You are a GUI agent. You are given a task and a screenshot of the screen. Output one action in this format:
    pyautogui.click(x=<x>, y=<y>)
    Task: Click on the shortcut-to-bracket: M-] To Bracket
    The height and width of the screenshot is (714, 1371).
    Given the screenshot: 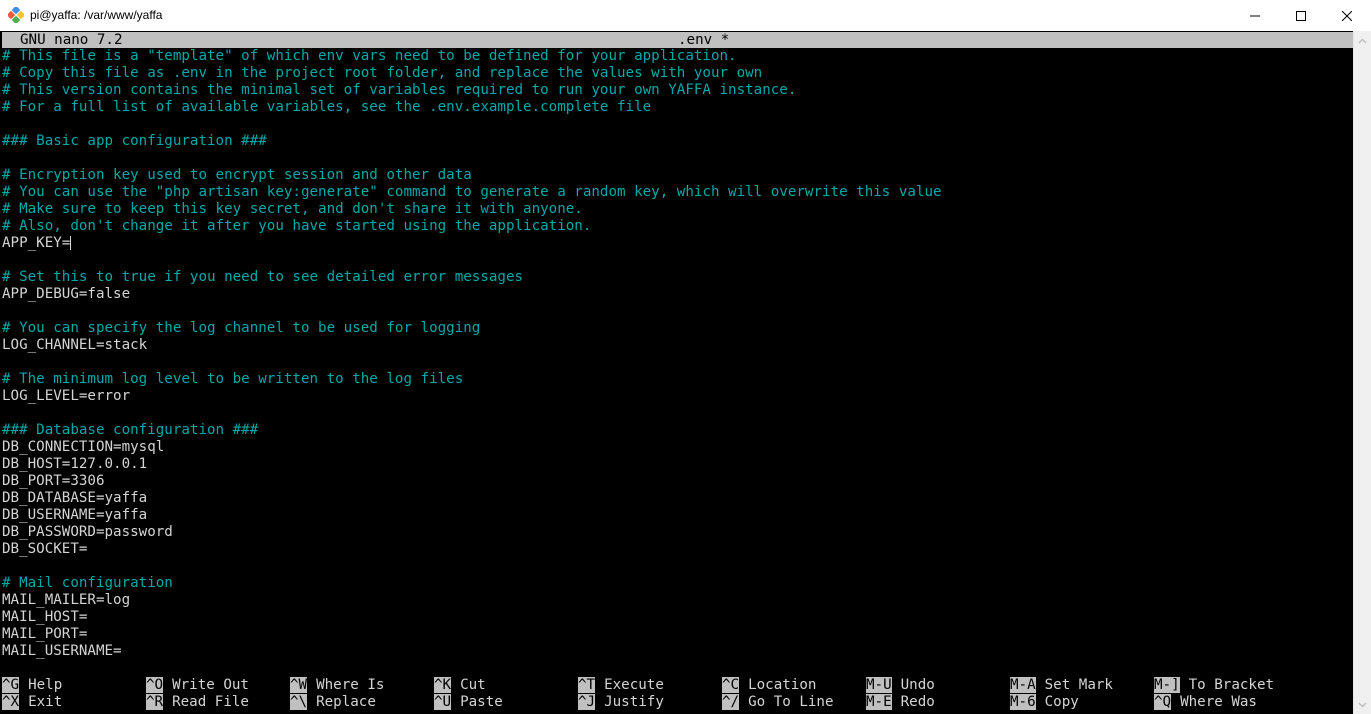 What is the action you would take?
    pyautogui.click(x=1214, y=685)
    